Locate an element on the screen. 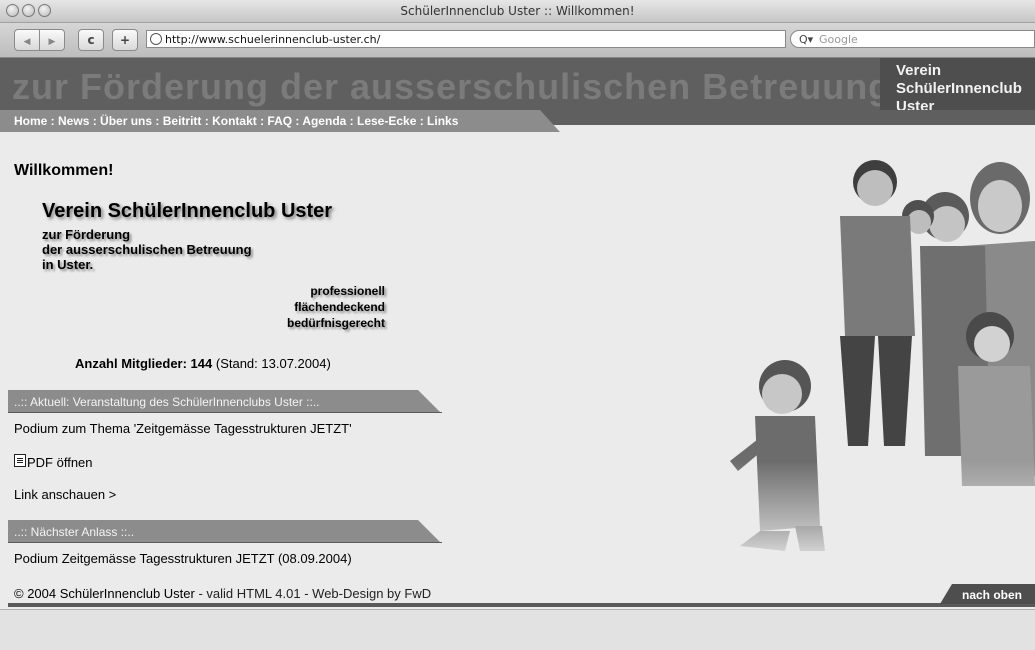 This screenshot has width=1035, height=650. nav-links: Links is located at coordinates (442, 121).